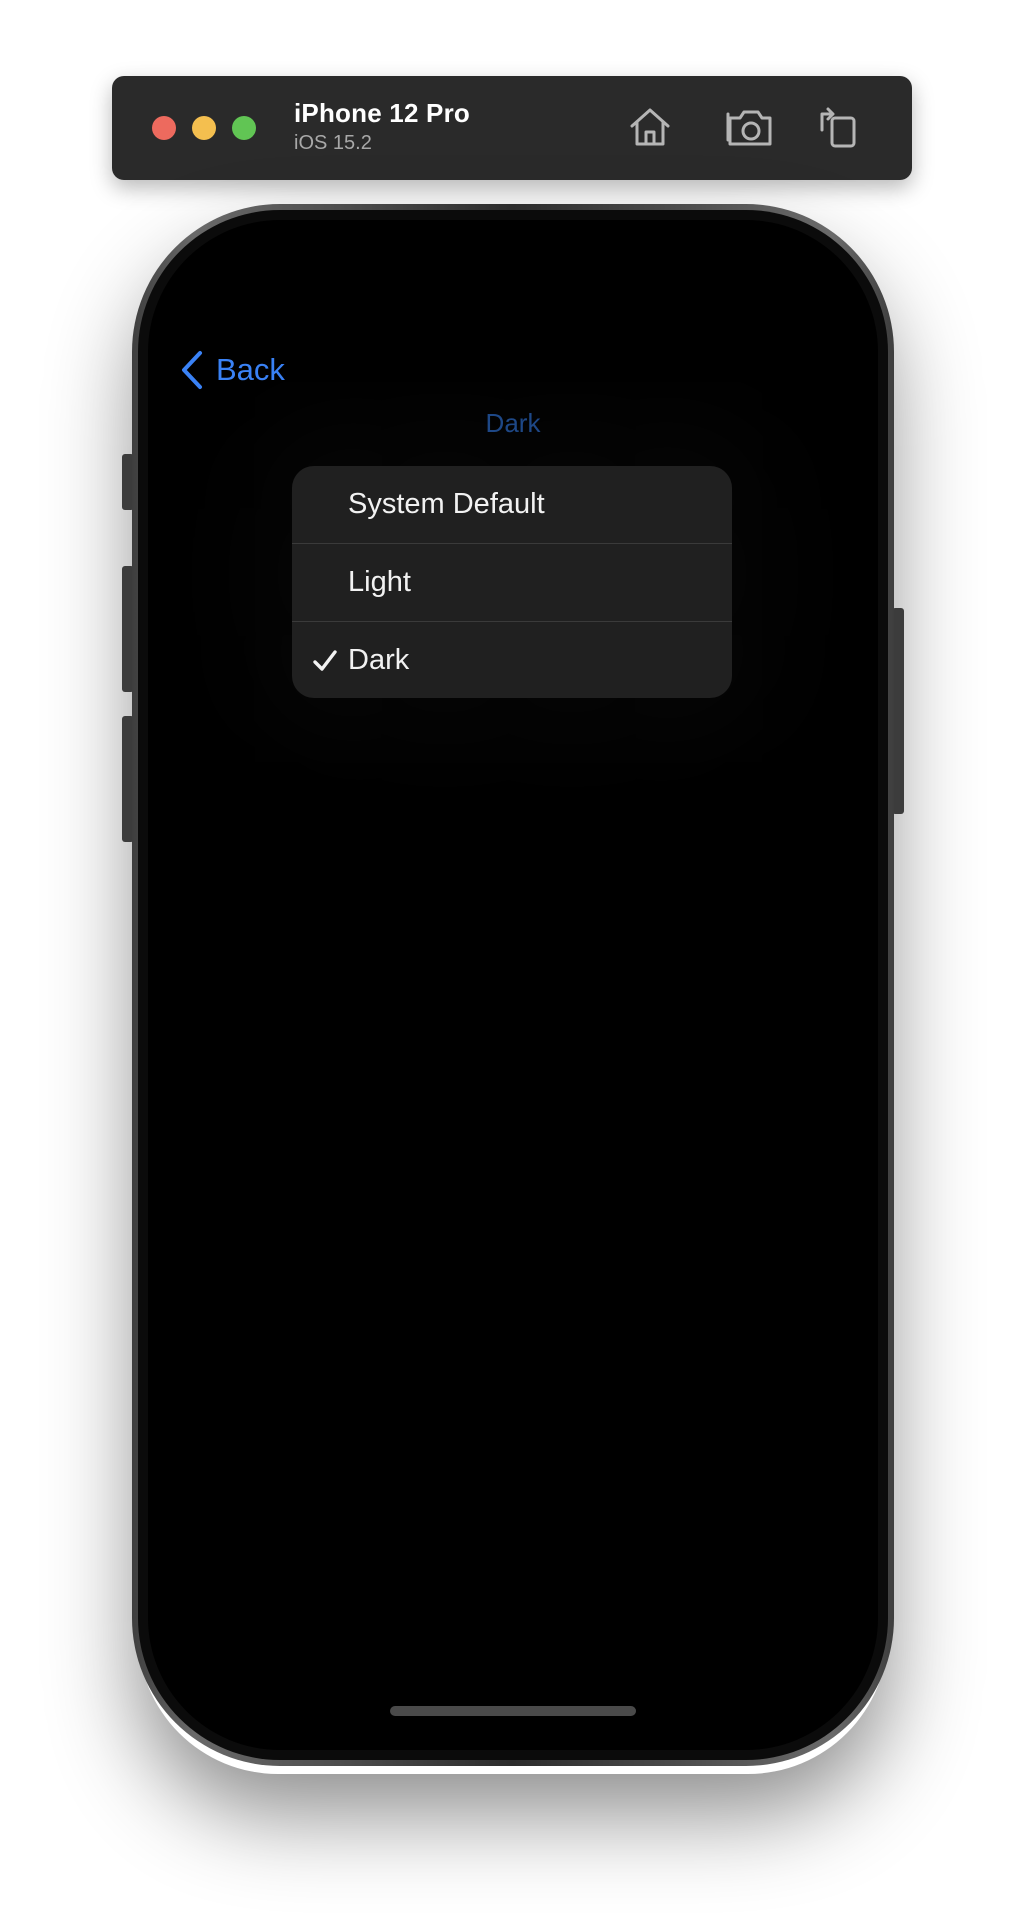 The width and height of the screenshot is (1024, 1918). I want to click on menu-item-light: Light, so click(512, 582).